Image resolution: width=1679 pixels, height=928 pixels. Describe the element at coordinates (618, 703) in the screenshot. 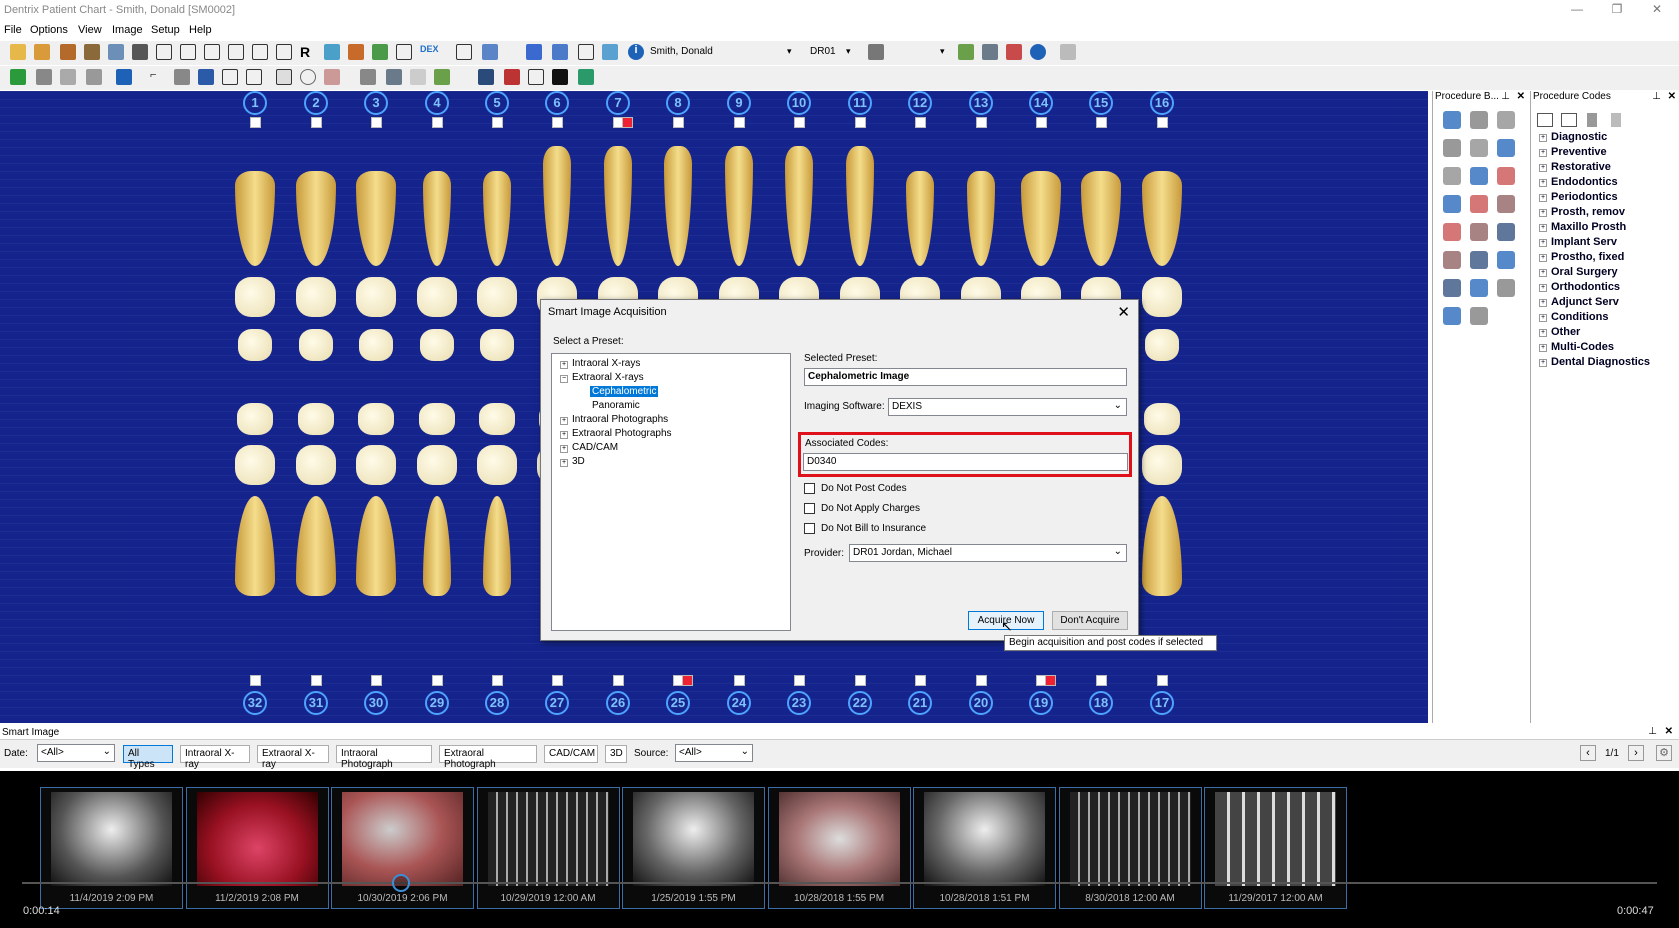

I see `tooth-number: 26` at that location.